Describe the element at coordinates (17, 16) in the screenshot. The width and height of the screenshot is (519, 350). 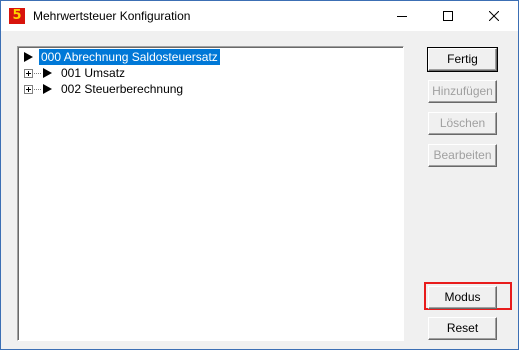
I see `app-icon: 5` at that location.